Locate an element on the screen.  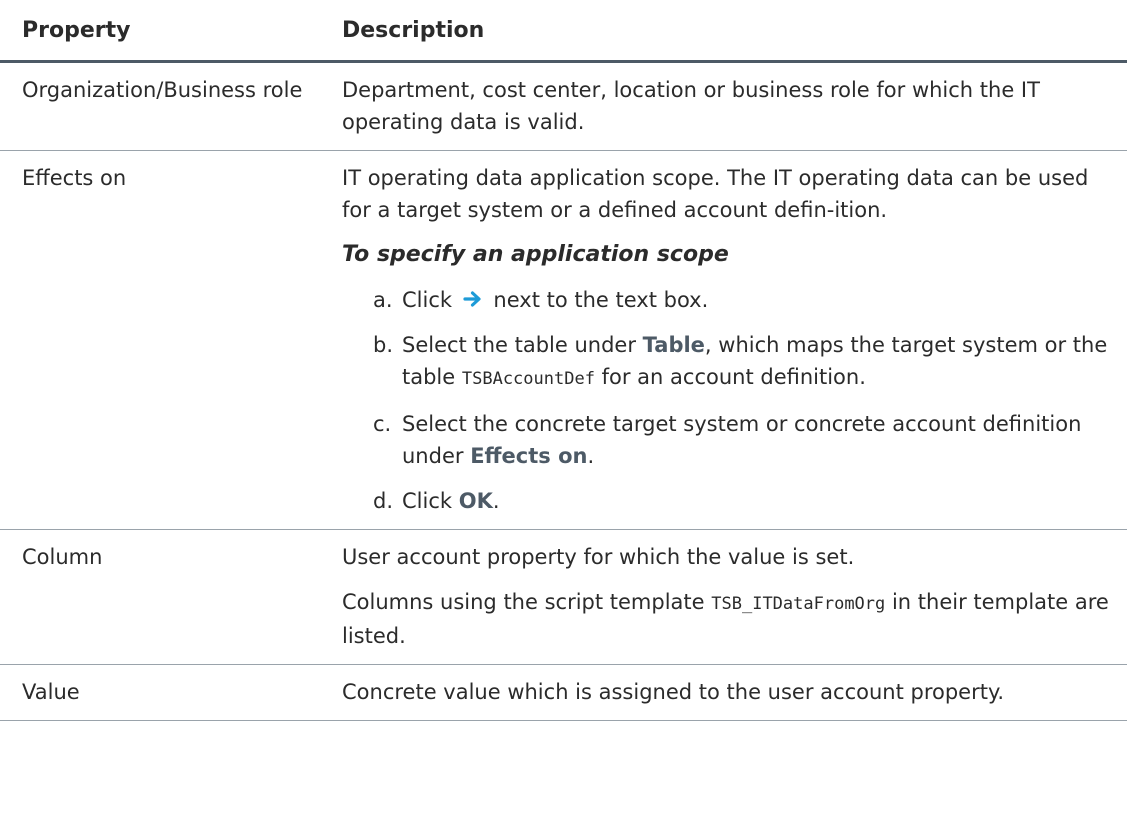
procedure-step: d. Click OK. is located at coordinates (725, 501).